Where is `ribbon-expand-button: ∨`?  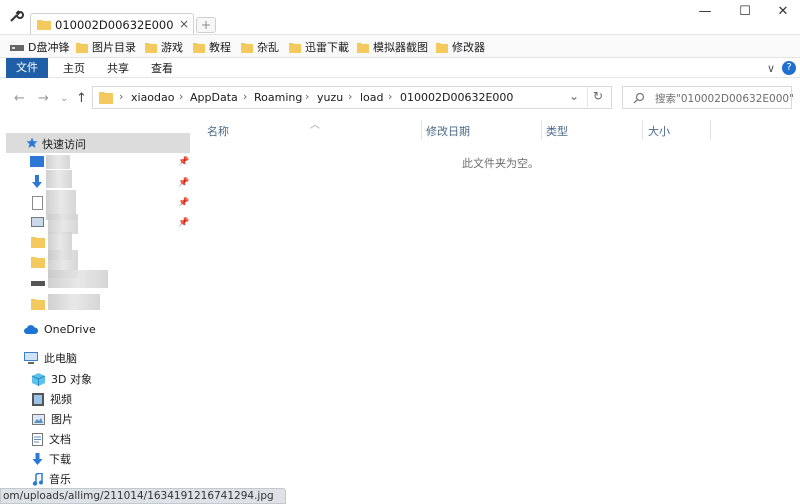 ribbon-expand-button: ∨ is located at coordinates (771, 69).